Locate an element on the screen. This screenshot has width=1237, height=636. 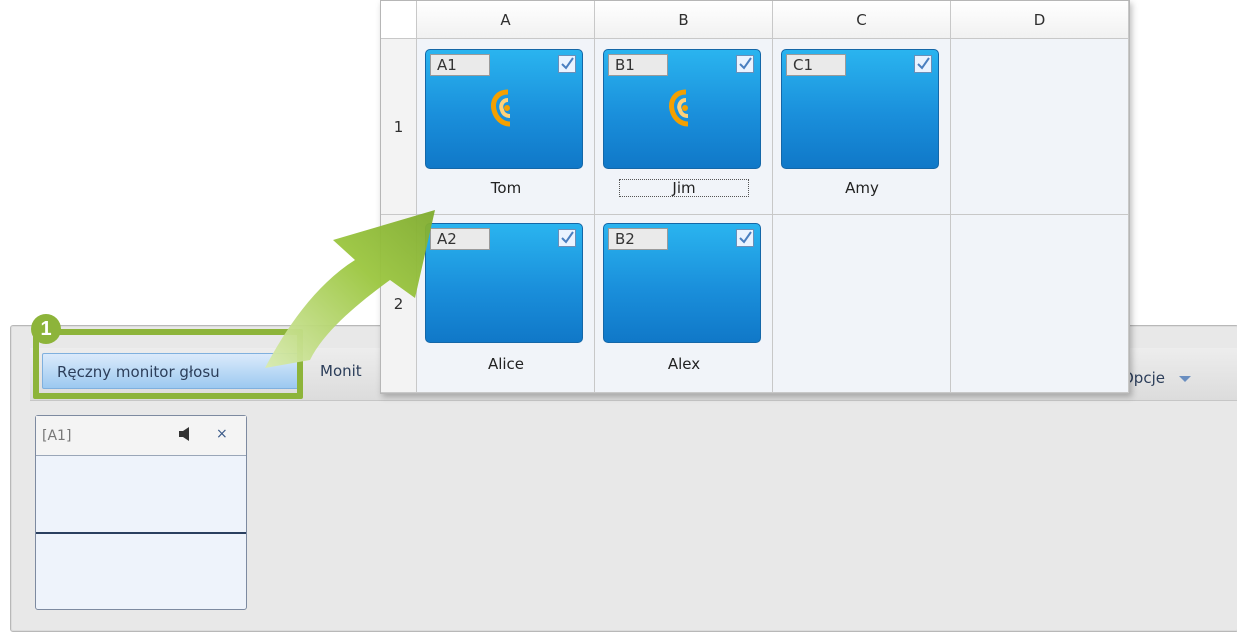
channel-name: Alex is located at coordinates (684, 364).